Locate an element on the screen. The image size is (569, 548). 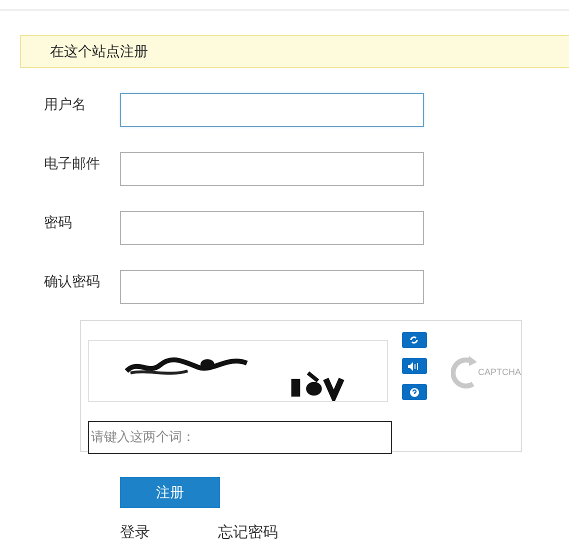
refresh-button is located at coordinates (414, 340).